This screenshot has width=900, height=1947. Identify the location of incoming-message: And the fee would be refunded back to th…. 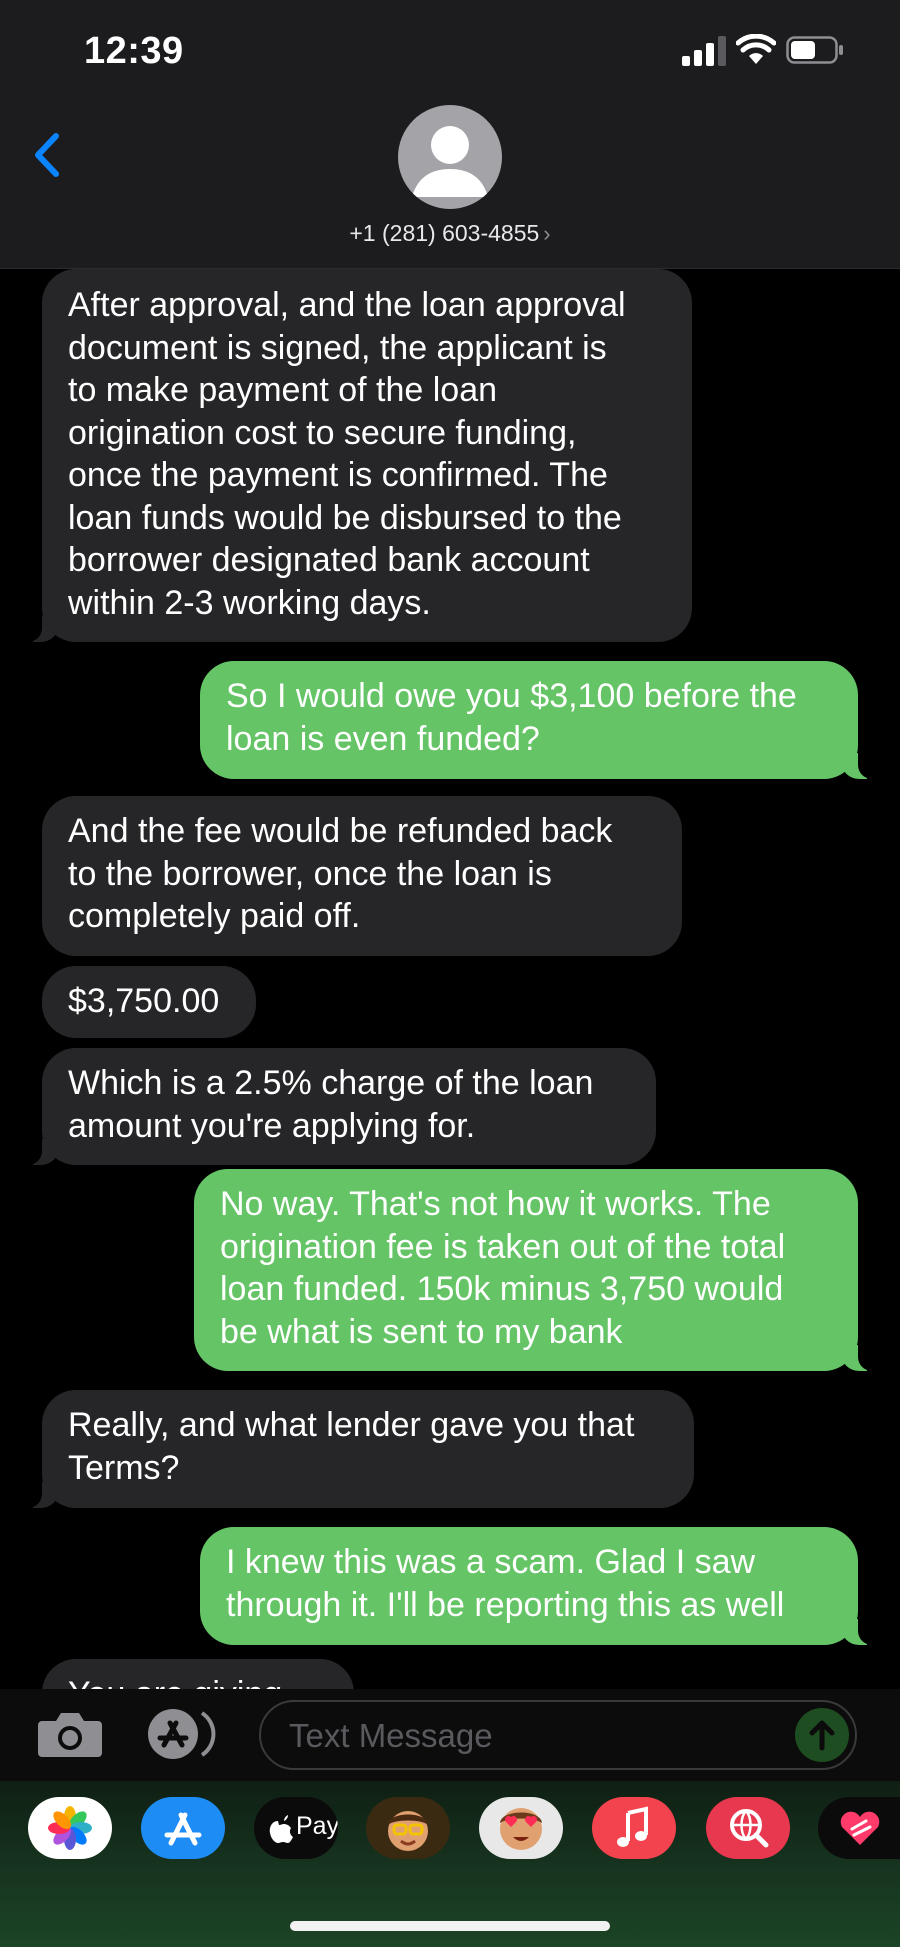
(362, 876).